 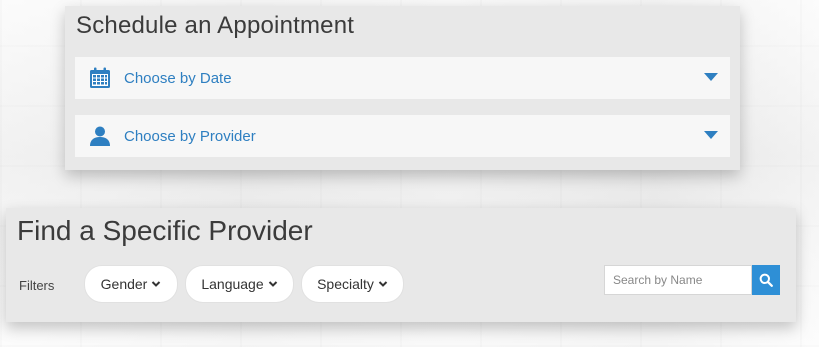 What do you see at coordinates (215, 25) in the screenshot?
I see `schedule-title: Schedule an Appointment` at bounding box center [215, 25].